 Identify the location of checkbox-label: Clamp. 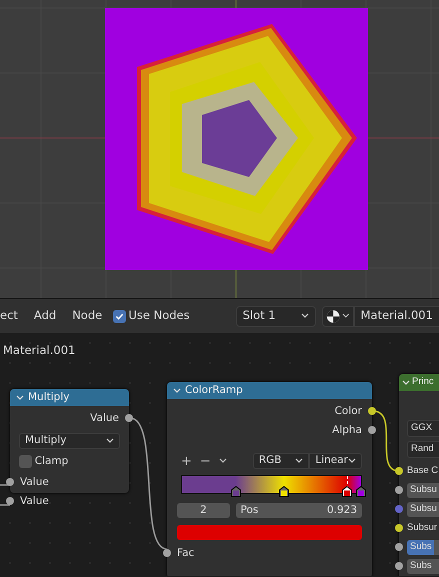
(51, 461).